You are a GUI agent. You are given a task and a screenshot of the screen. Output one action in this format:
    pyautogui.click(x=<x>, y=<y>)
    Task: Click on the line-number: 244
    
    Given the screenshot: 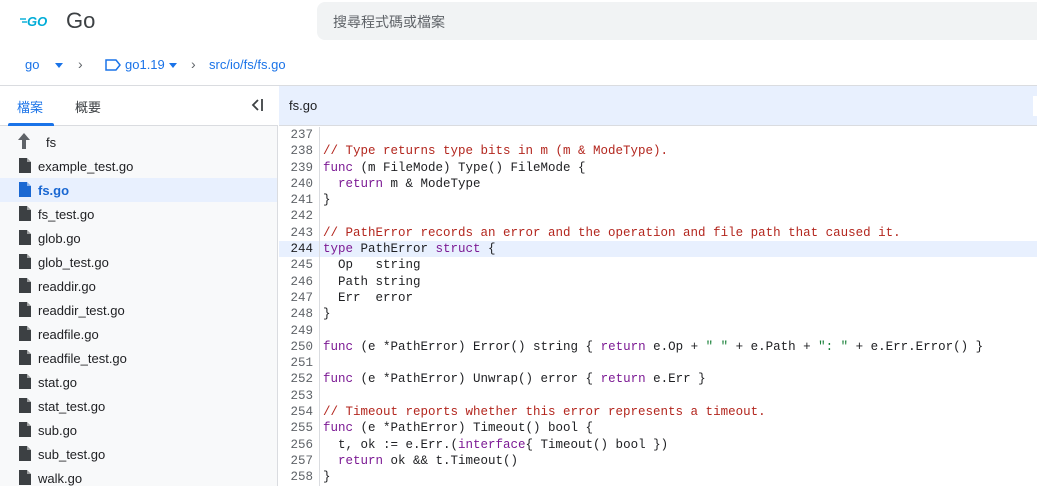 What is the action you would take?
    pyautogui.click(x=296, y=249)
    